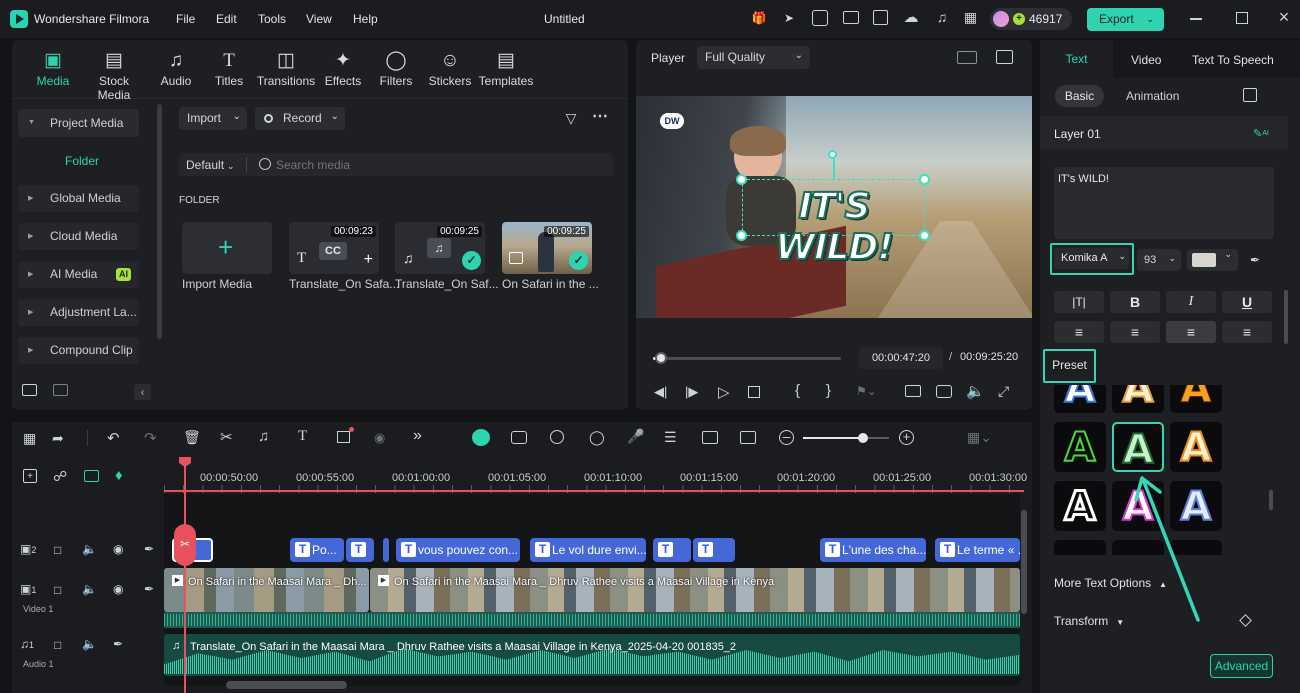 This screenshot has height=693, width=1300. What do you see at coordinates (924, 179) in the screenshot?
I see `resize-handle-tr` at bounding box center [924, 179].